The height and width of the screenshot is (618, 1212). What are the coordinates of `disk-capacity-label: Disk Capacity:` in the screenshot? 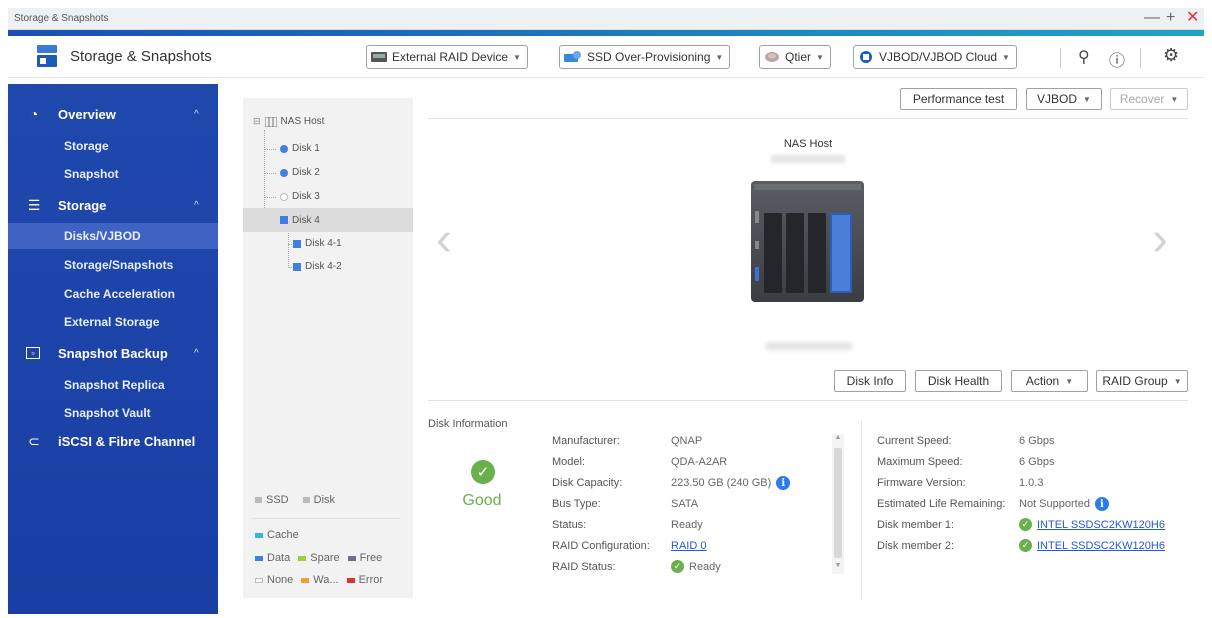 It's located at (587, 483).